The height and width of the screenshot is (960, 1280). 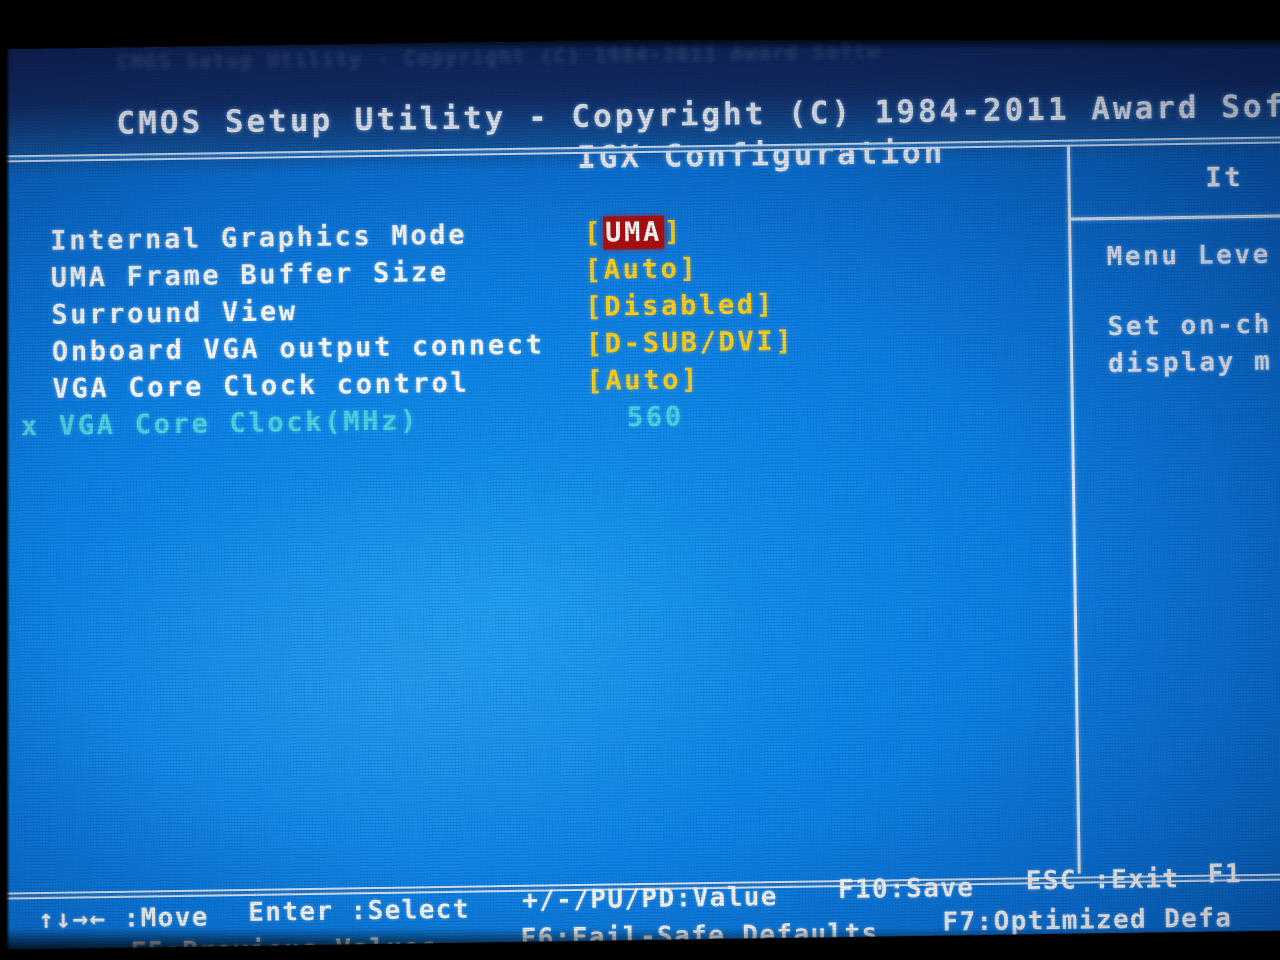 I want to click on legend-help: F1, so click(x=1225, y=874).